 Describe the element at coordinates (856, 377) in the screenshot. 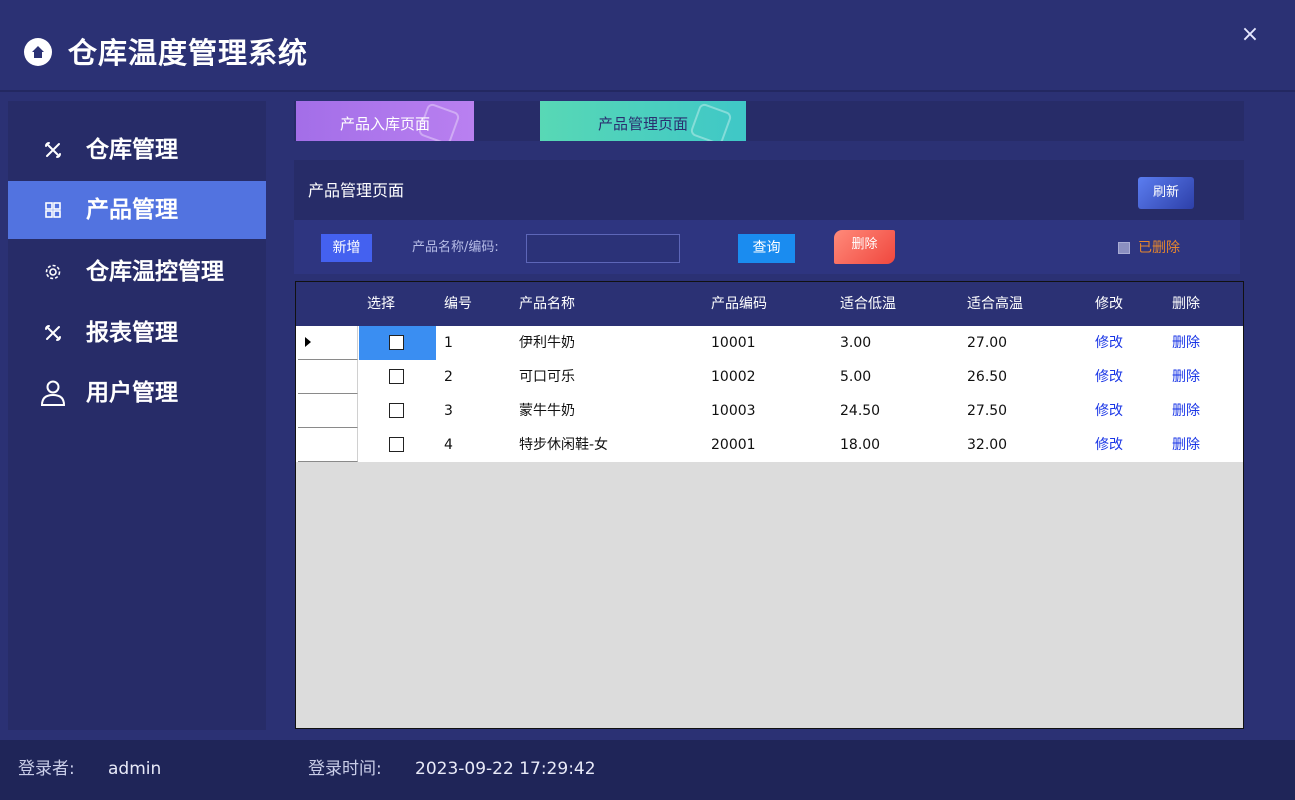

I see `cell-low-temp: 5.00` at that location.